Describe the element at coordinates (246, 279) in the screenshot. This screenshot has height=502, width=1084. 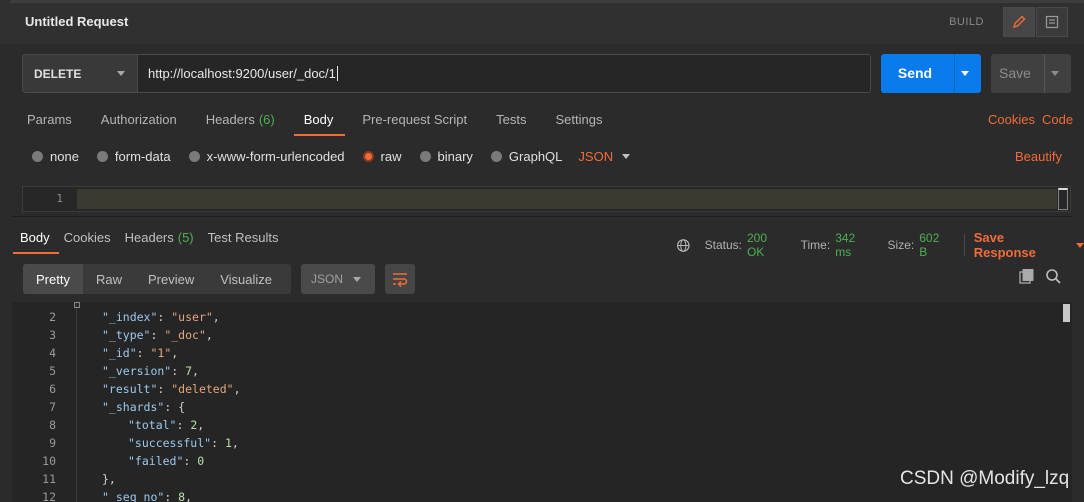
I see `view-visualize-button: Visualize` at that location.